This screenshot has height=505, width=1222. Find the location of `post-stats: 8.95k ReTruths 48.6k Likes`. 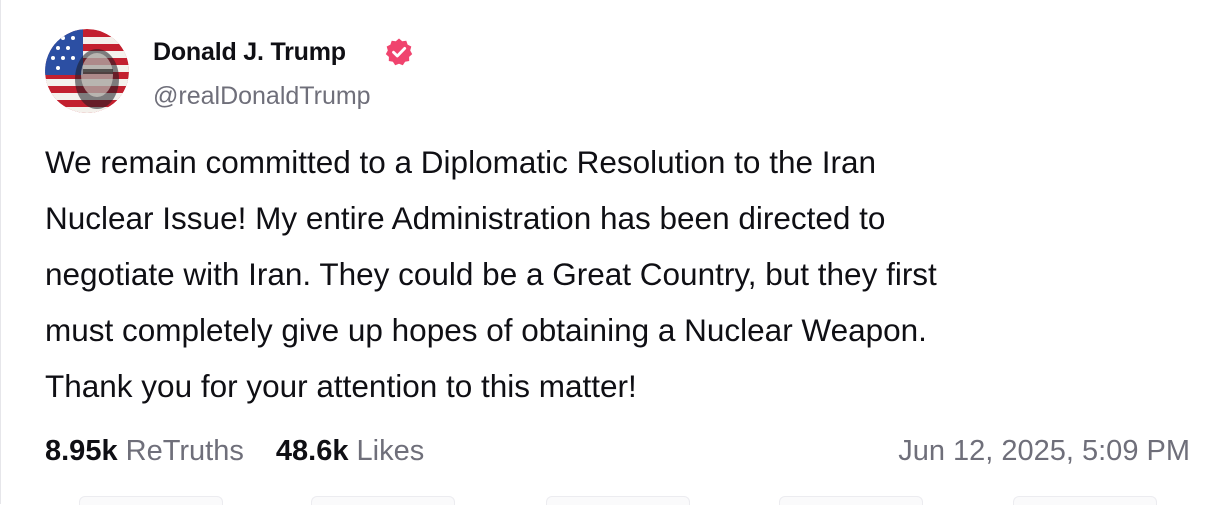

post-stats: 8.95k ReTruths 48.6k Likes is located at coordinates (234, 451).